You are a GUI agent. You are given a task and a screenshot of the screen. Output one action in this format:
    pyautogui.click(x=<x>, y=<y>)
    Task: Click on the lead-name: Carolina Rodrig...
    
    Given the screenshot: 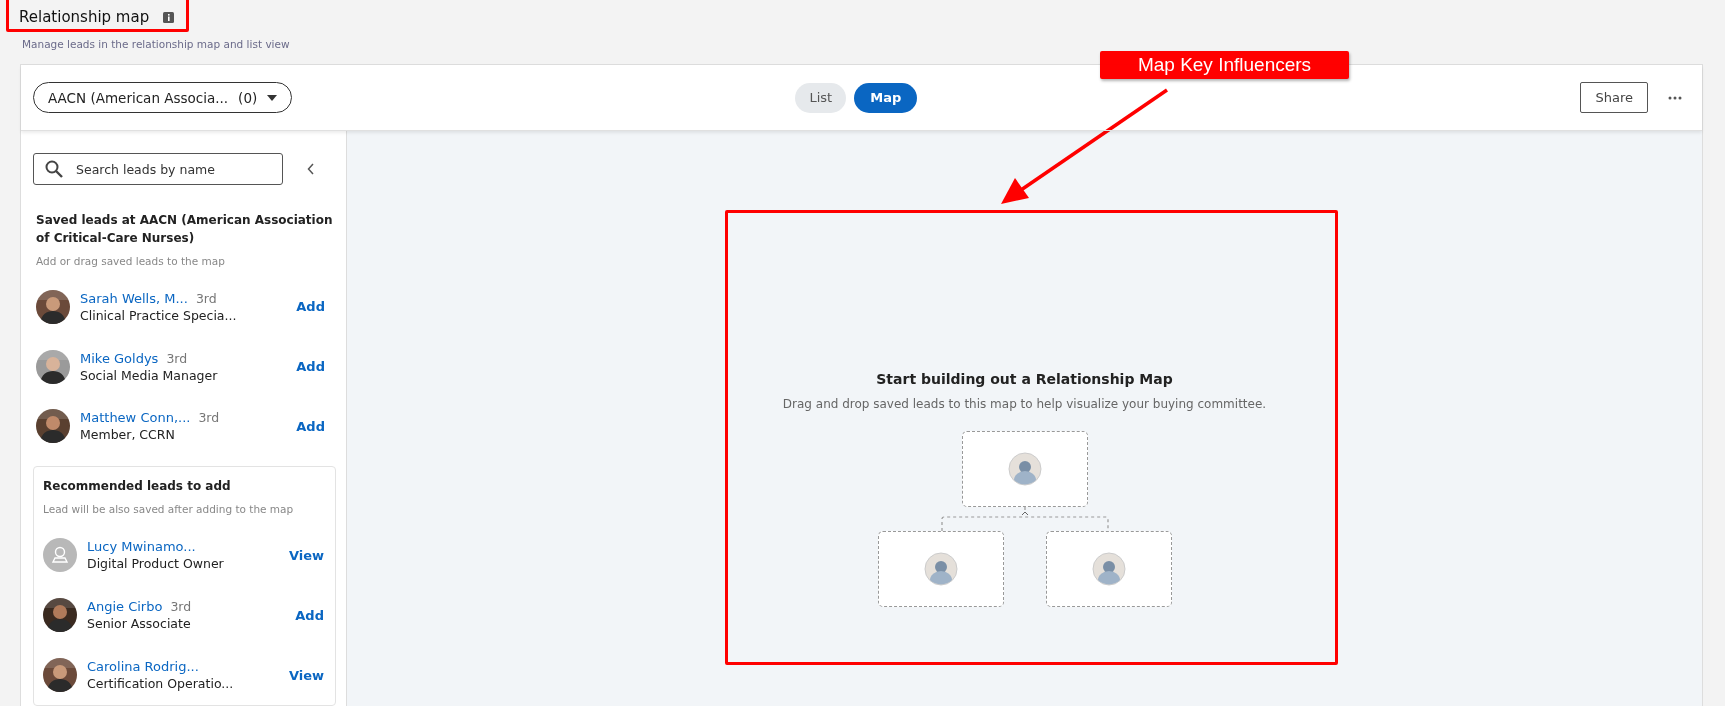 What is the action you would take?
    pyautogui.click(x=143, y=666)
    